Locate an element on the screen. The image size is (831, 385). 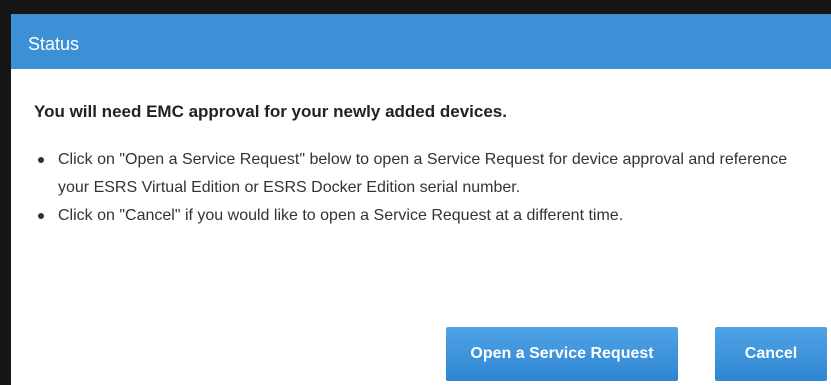
dialog-title-bar: Status is located at coordinates (421, 41).